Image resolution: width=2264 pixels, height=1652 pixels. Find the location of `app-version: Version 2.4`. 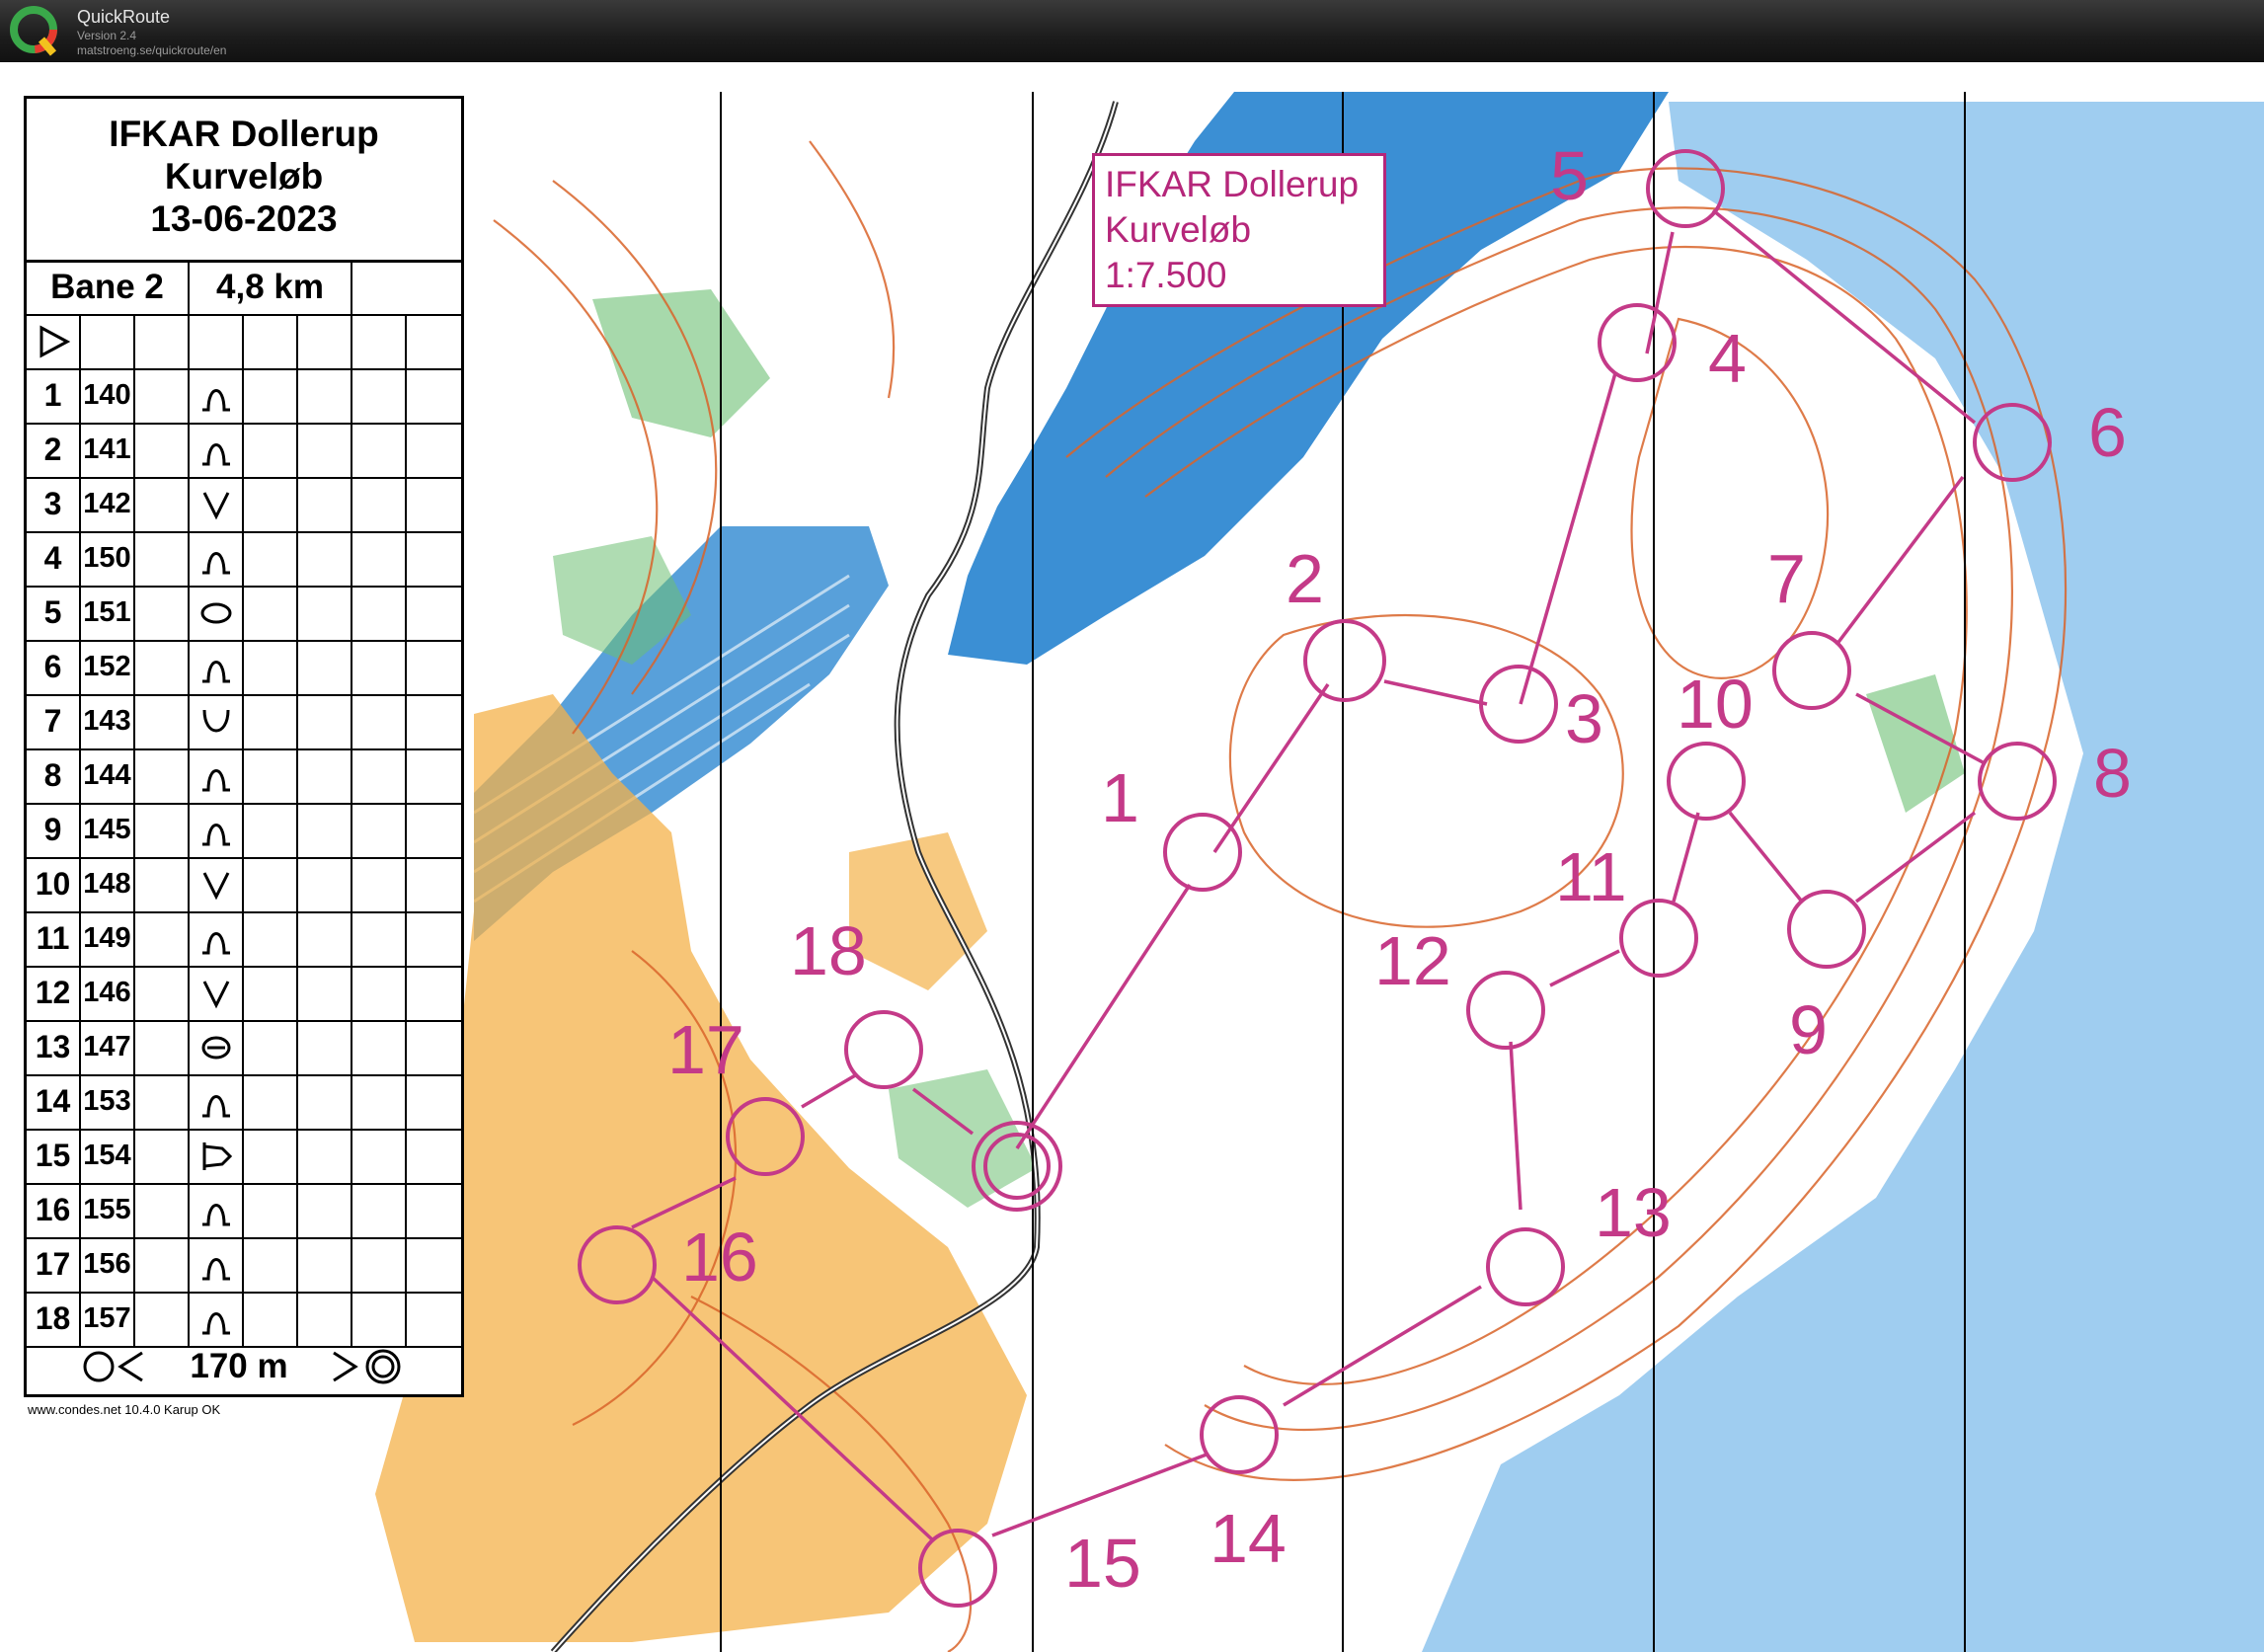

app-version: Version 2.4 is located at coordinates (107, 35).